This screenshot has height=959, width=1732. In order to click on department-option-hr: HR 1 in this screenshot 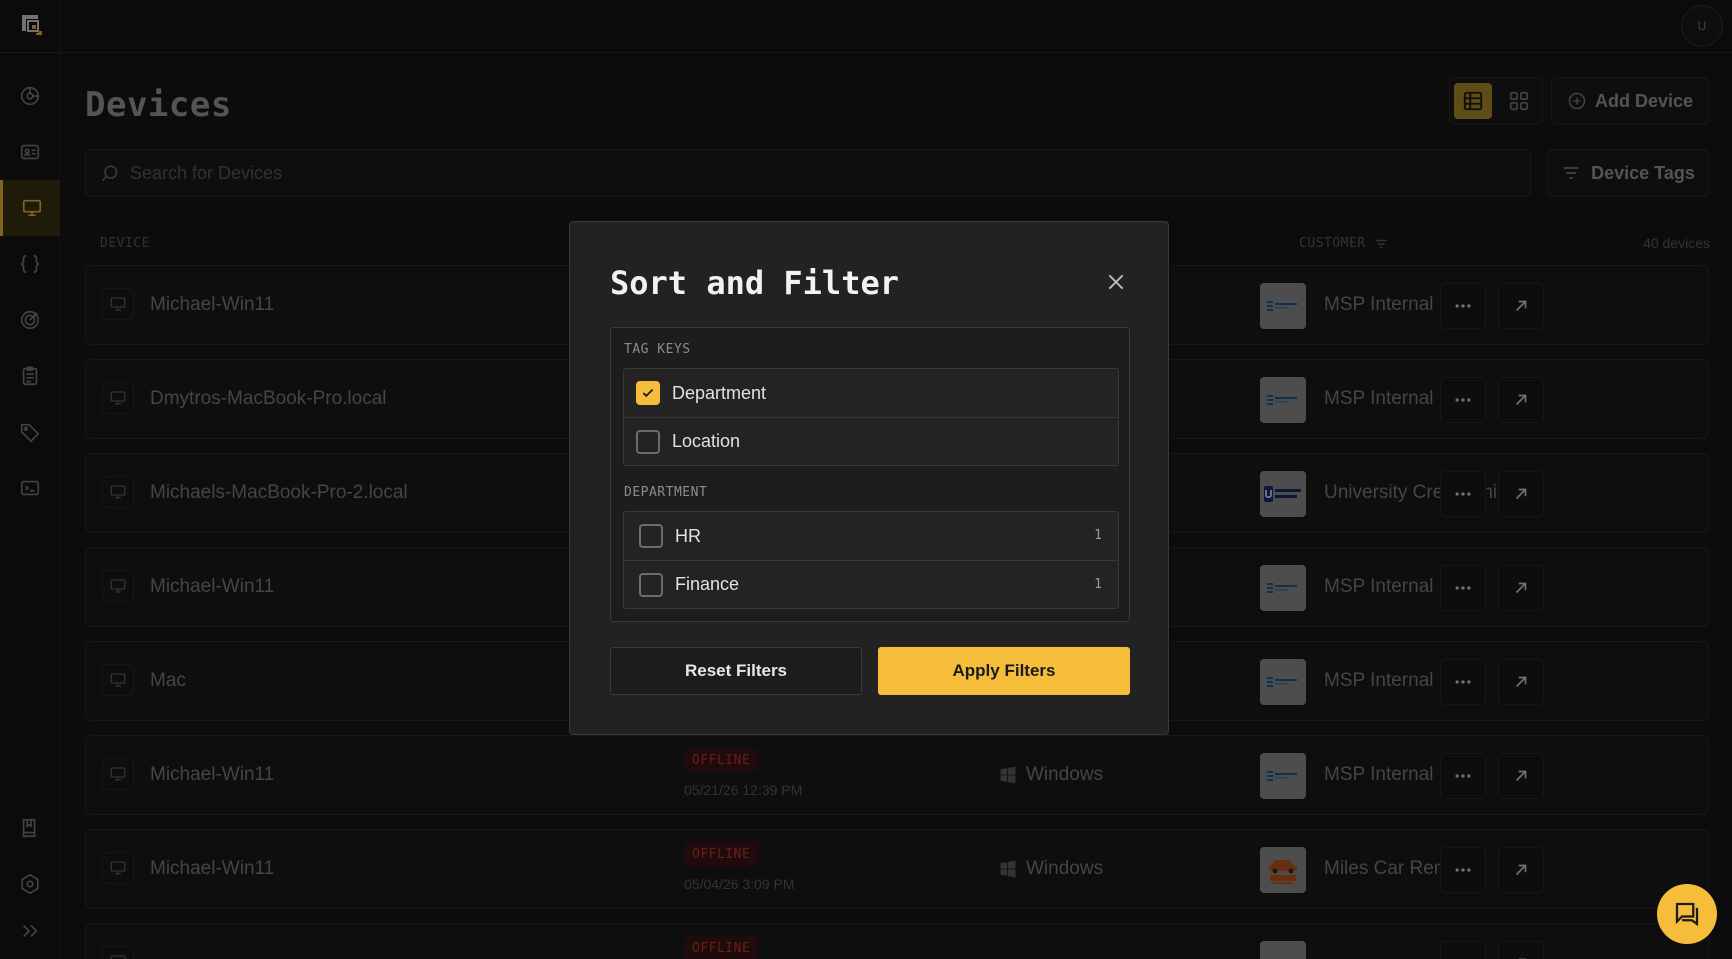, I will do `click(871, 536)`.